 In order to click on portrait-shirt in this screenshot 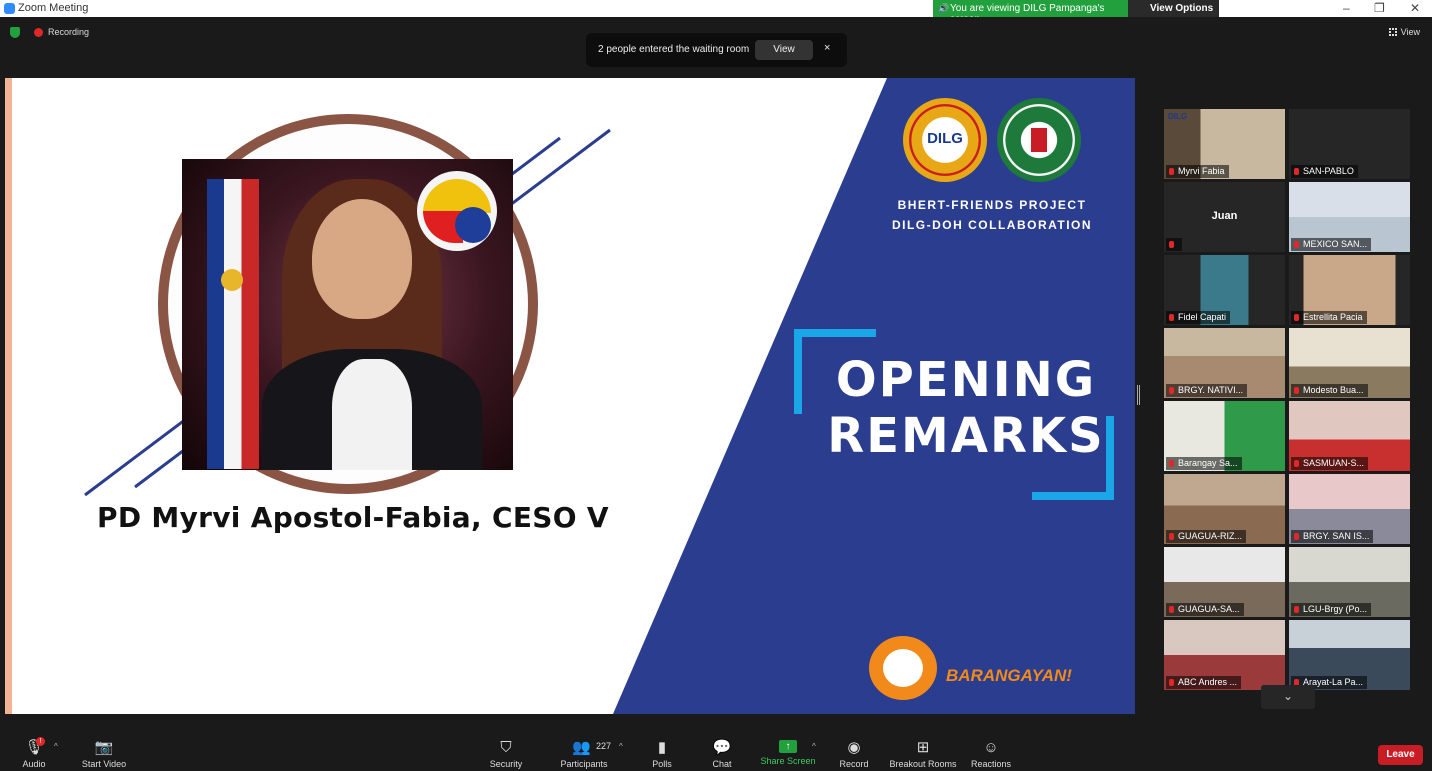, I will do `click(372, 414)`.